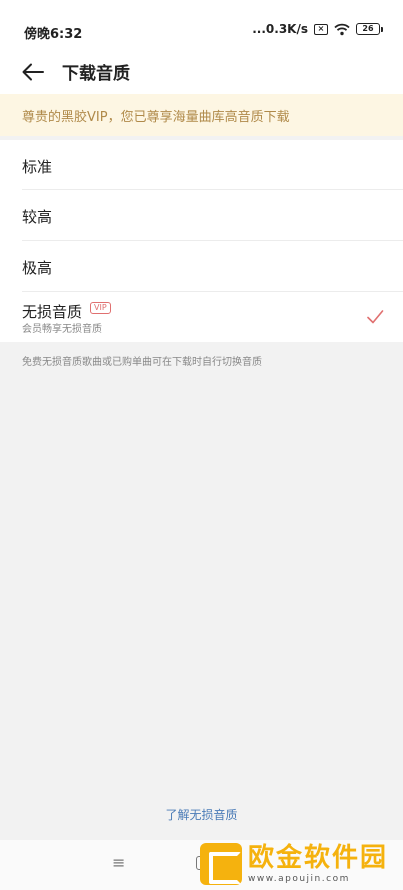 The width and height of the screenshot is (403, 890). I want to click on watermark-subtitle: www.apoujin.com, so click(299, 879).